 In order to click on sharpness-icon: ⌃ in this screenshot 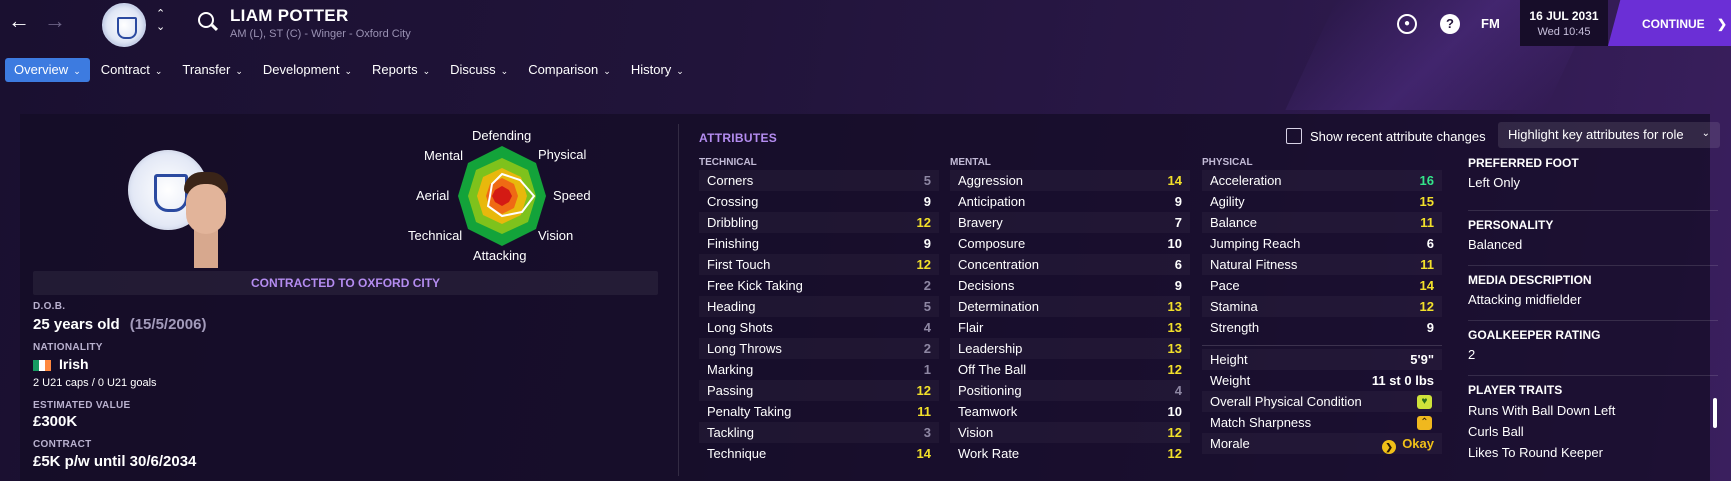, I will do `click(1424, 423)`.